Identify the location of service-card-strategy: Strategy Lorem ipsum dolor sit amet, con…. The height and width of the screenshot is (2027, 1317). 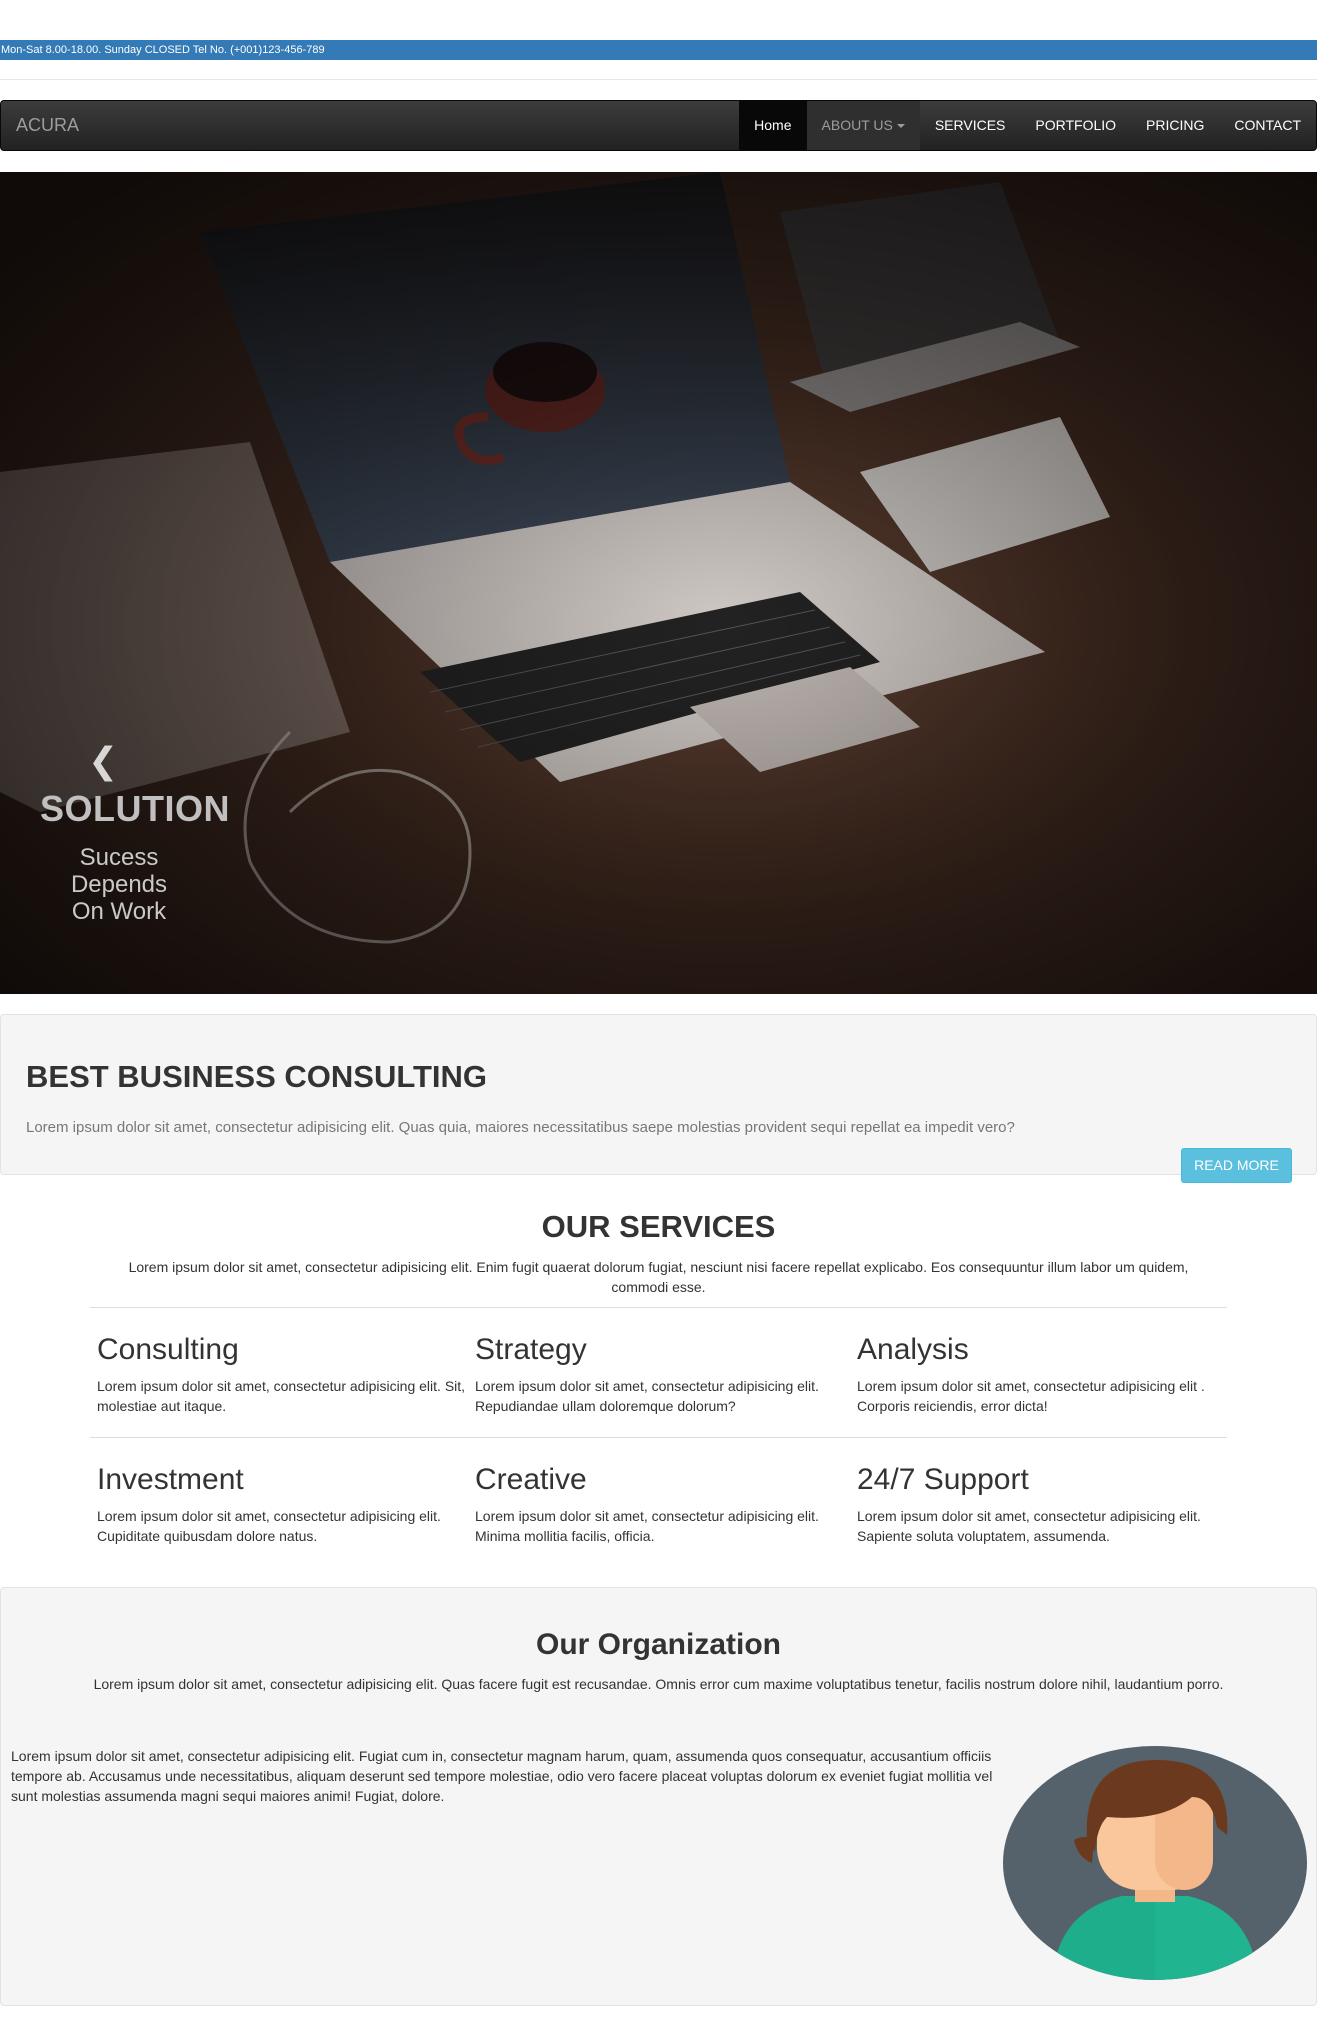
(660, 1374).